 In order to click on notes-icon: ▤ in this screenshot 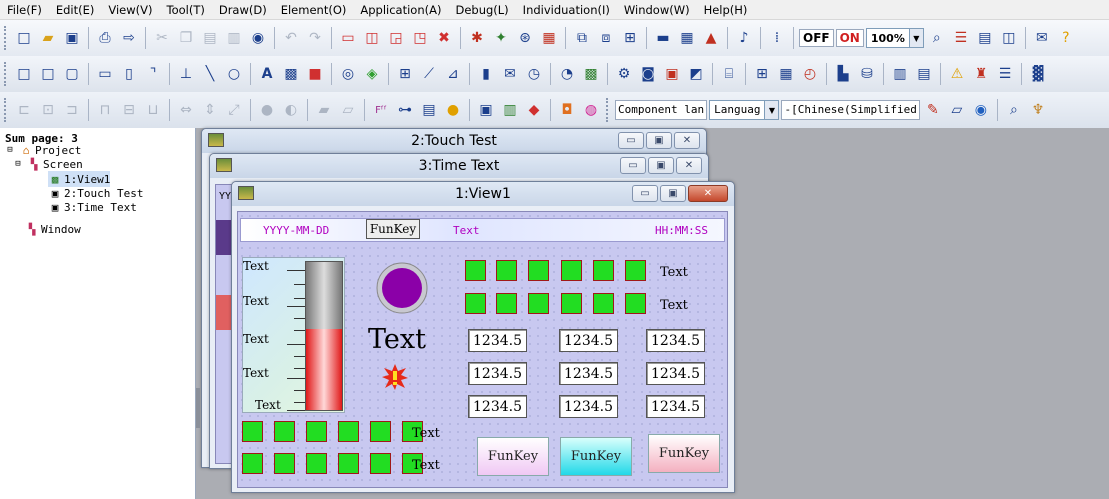, I will do `click(429, 110)`.